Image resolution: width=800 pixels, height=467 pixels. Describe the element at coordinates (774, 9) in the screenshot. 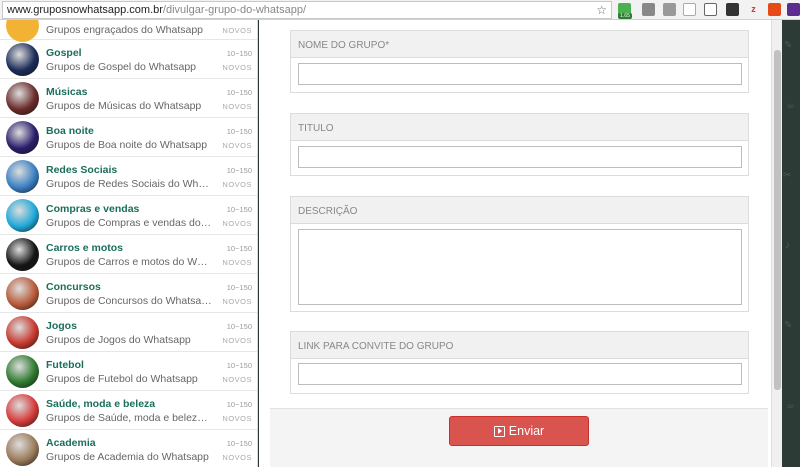

I see `office-extension-icon` at that location.